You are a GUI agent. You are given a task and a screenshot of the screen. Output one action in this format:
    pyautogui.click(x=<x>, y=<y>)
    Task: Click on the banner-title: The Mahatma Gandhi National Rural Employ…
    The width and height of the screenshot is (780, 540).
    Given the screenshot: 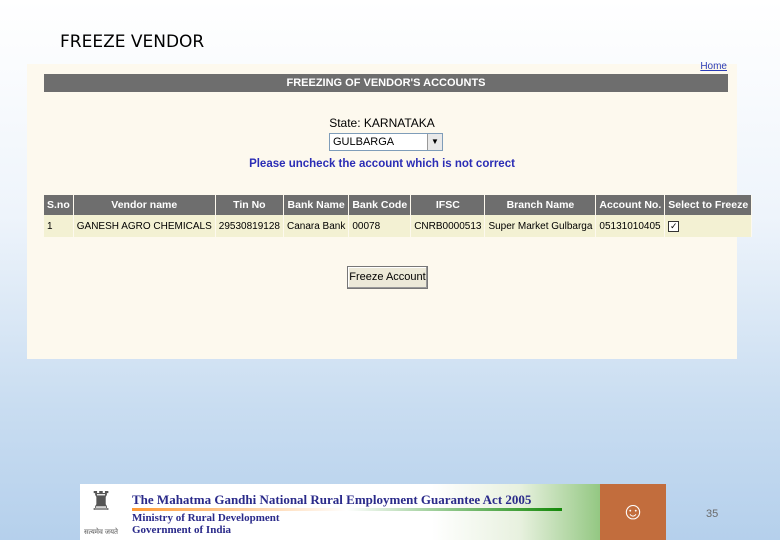 What is the action you would take?
    pyautogui.click(x=332, y=499)
    